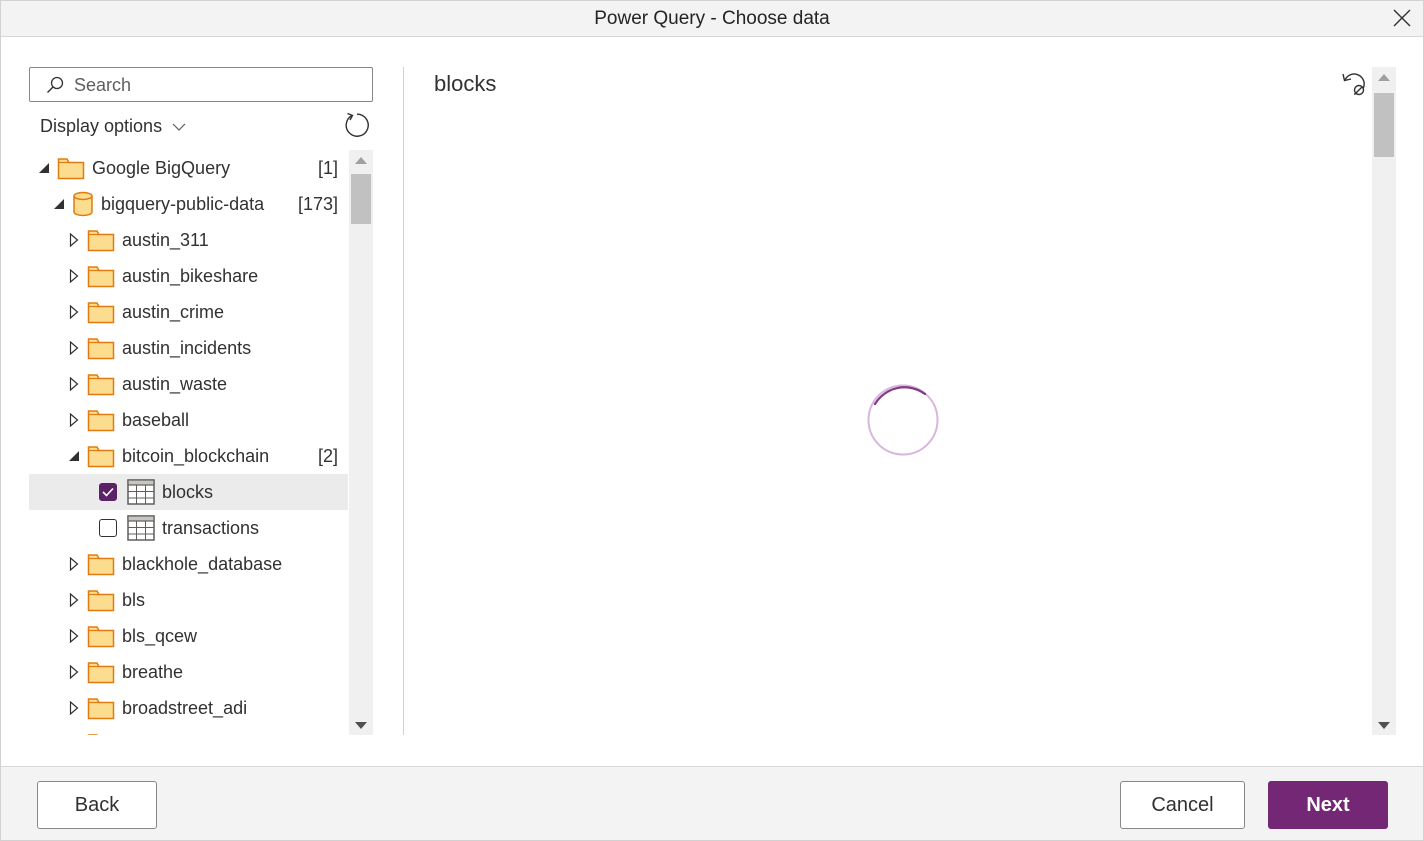  I want to click on panel-divider, so click(403, 401).